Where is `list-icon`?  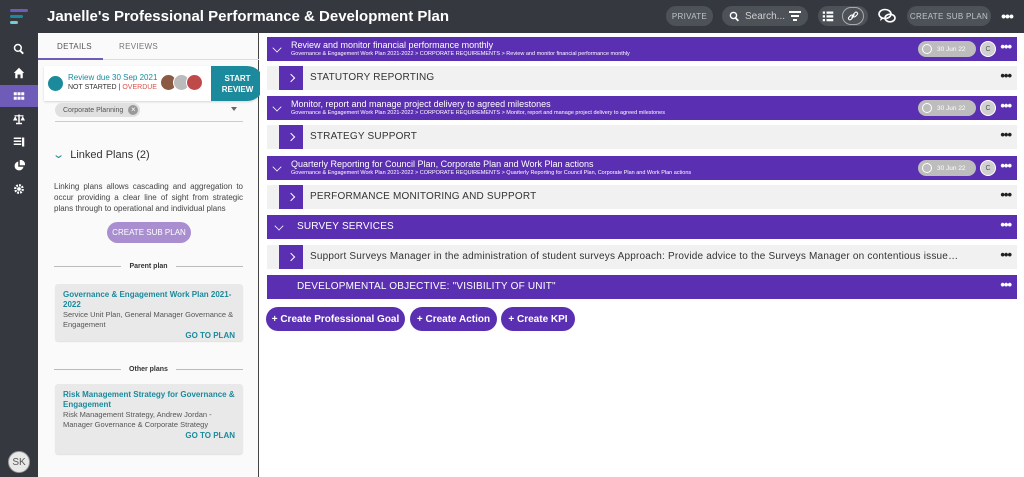
list-icon is located at coordinates (19, 142).